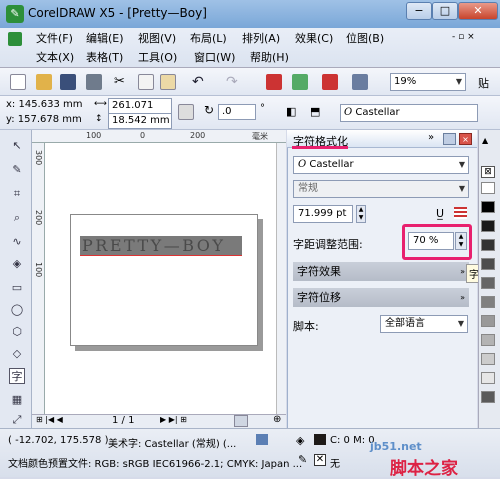 This screenshot has width=500, height=479. What do you see at coordinates (300, 82) in the screenshot?
I see `export-icon` at bounding box center [300, 82].